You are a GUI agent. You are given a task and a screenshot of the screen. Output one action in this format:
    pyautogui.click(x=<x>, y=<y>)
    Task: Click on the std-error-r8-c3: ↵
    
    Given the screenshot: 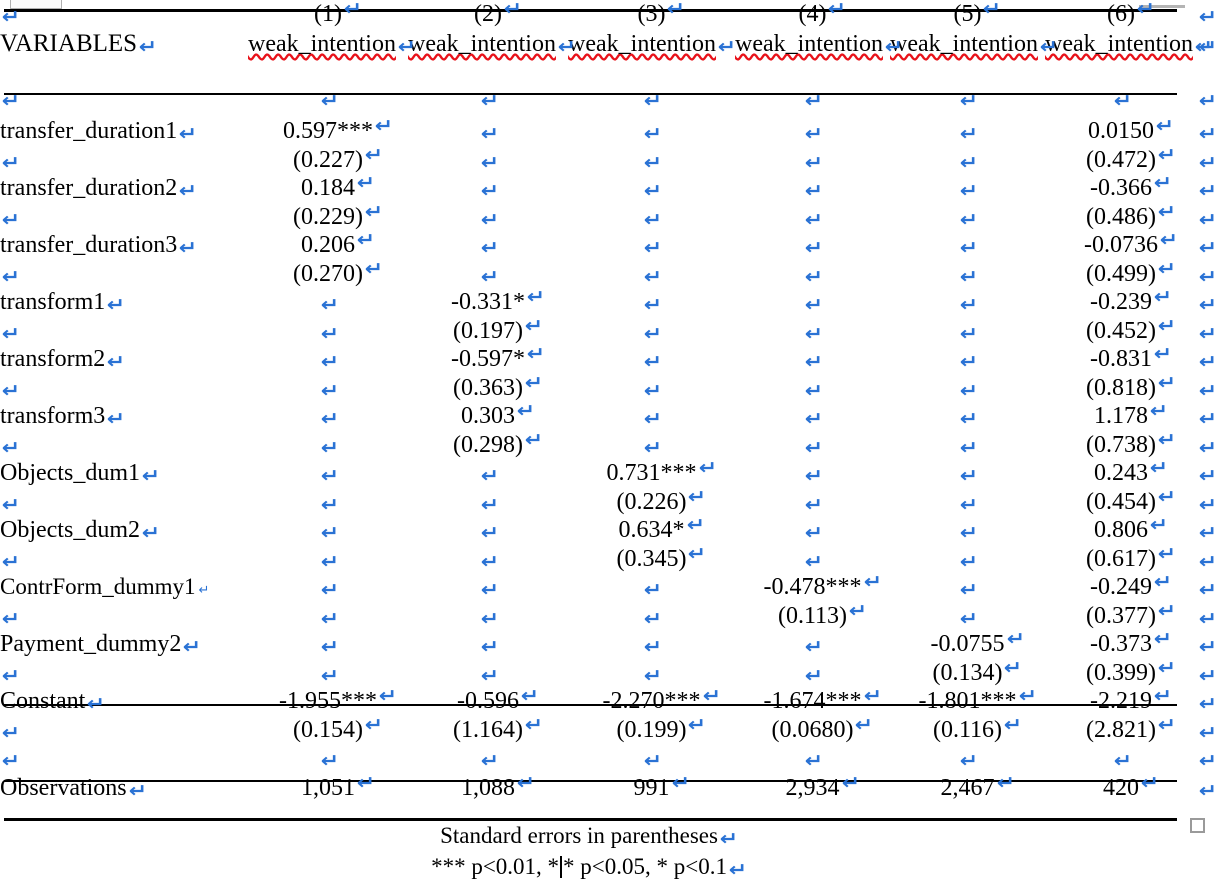 What is the action you would take?
    pyautogui.click(x=651, y=616)
    